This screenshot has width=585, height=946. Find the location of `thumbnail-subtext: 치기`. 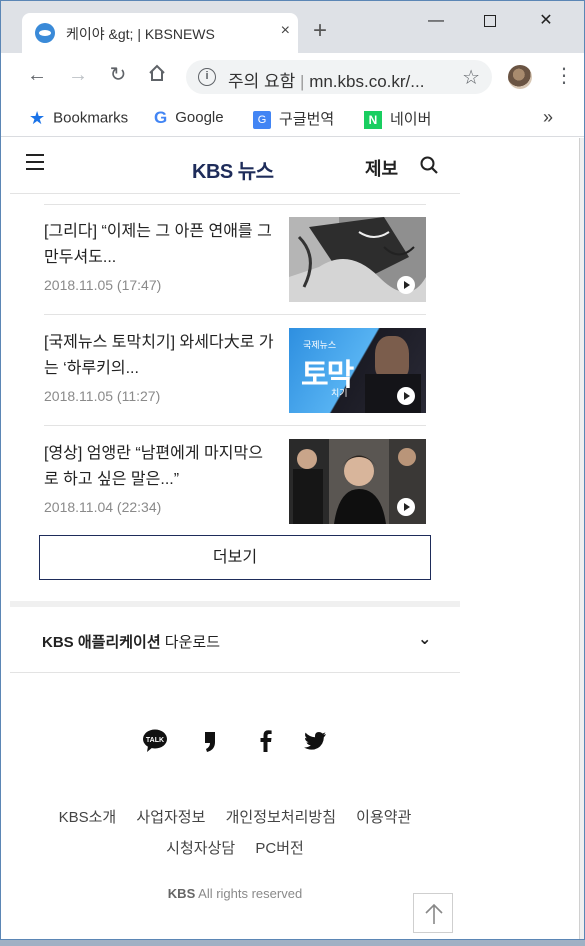

thumbnail-subtext: 치기 is located at coordinates (339, 393).